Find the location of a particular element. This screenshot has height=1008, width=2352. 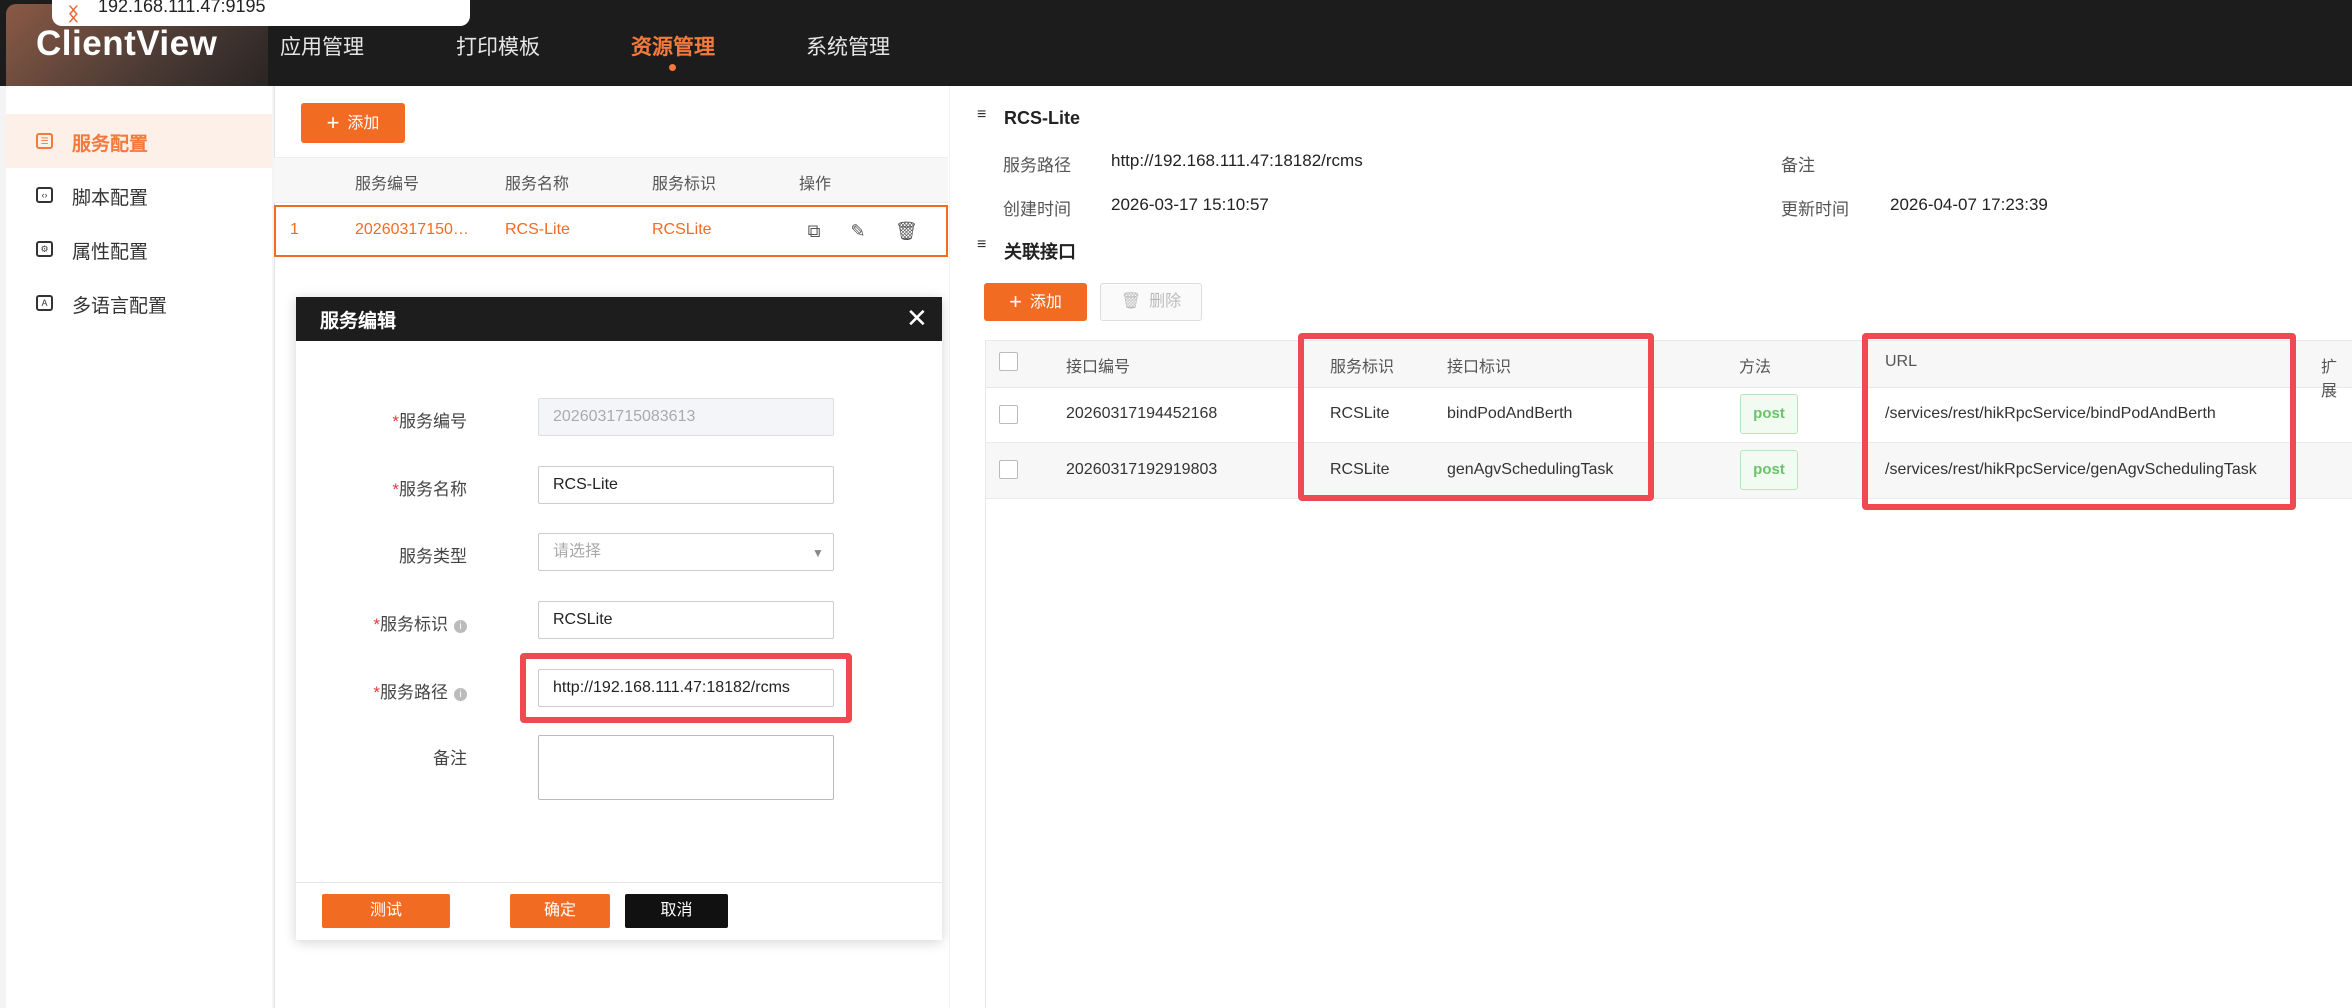

close-icon: ✕ is located at coordinates (917, 318).